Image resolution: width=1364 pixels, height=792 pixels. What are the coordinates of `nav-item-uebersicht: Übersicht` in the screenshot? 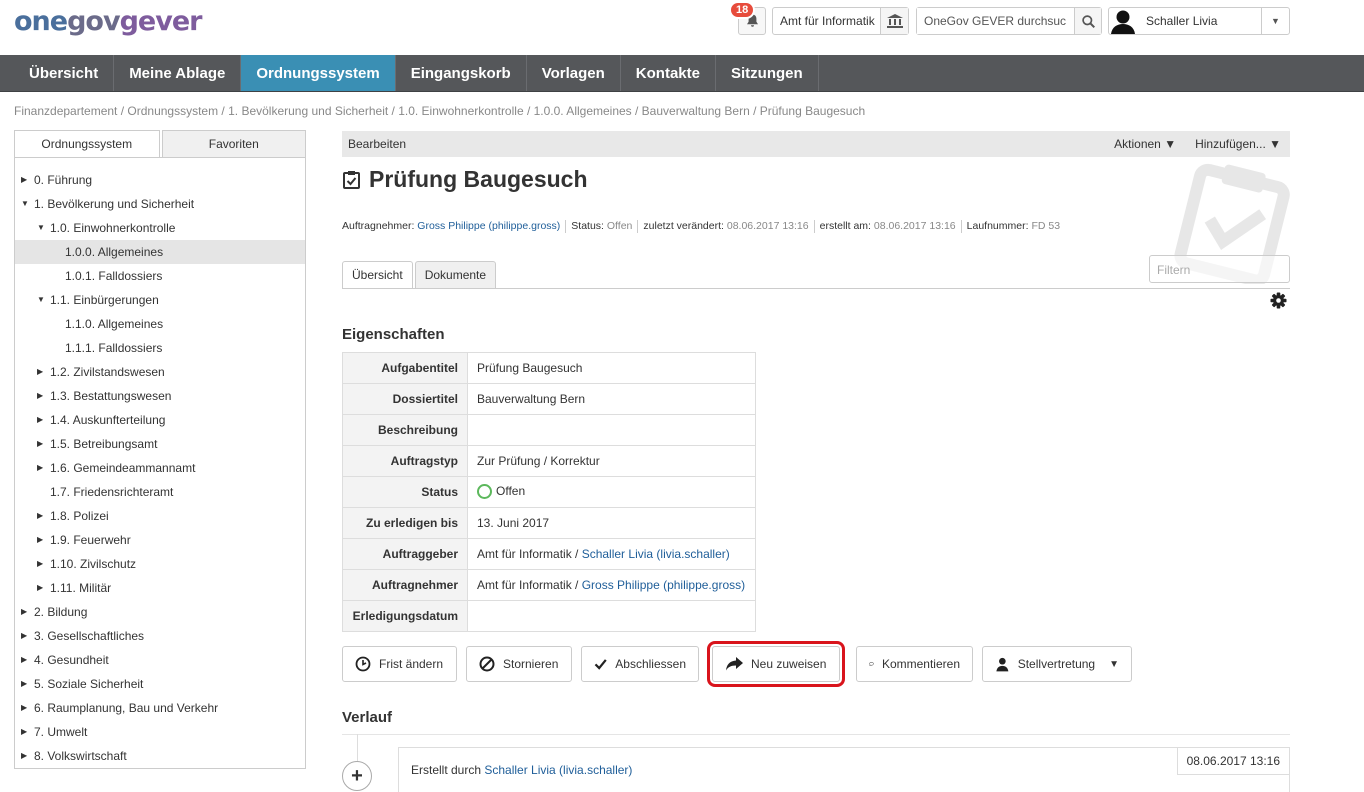 It's located at (64, 73).